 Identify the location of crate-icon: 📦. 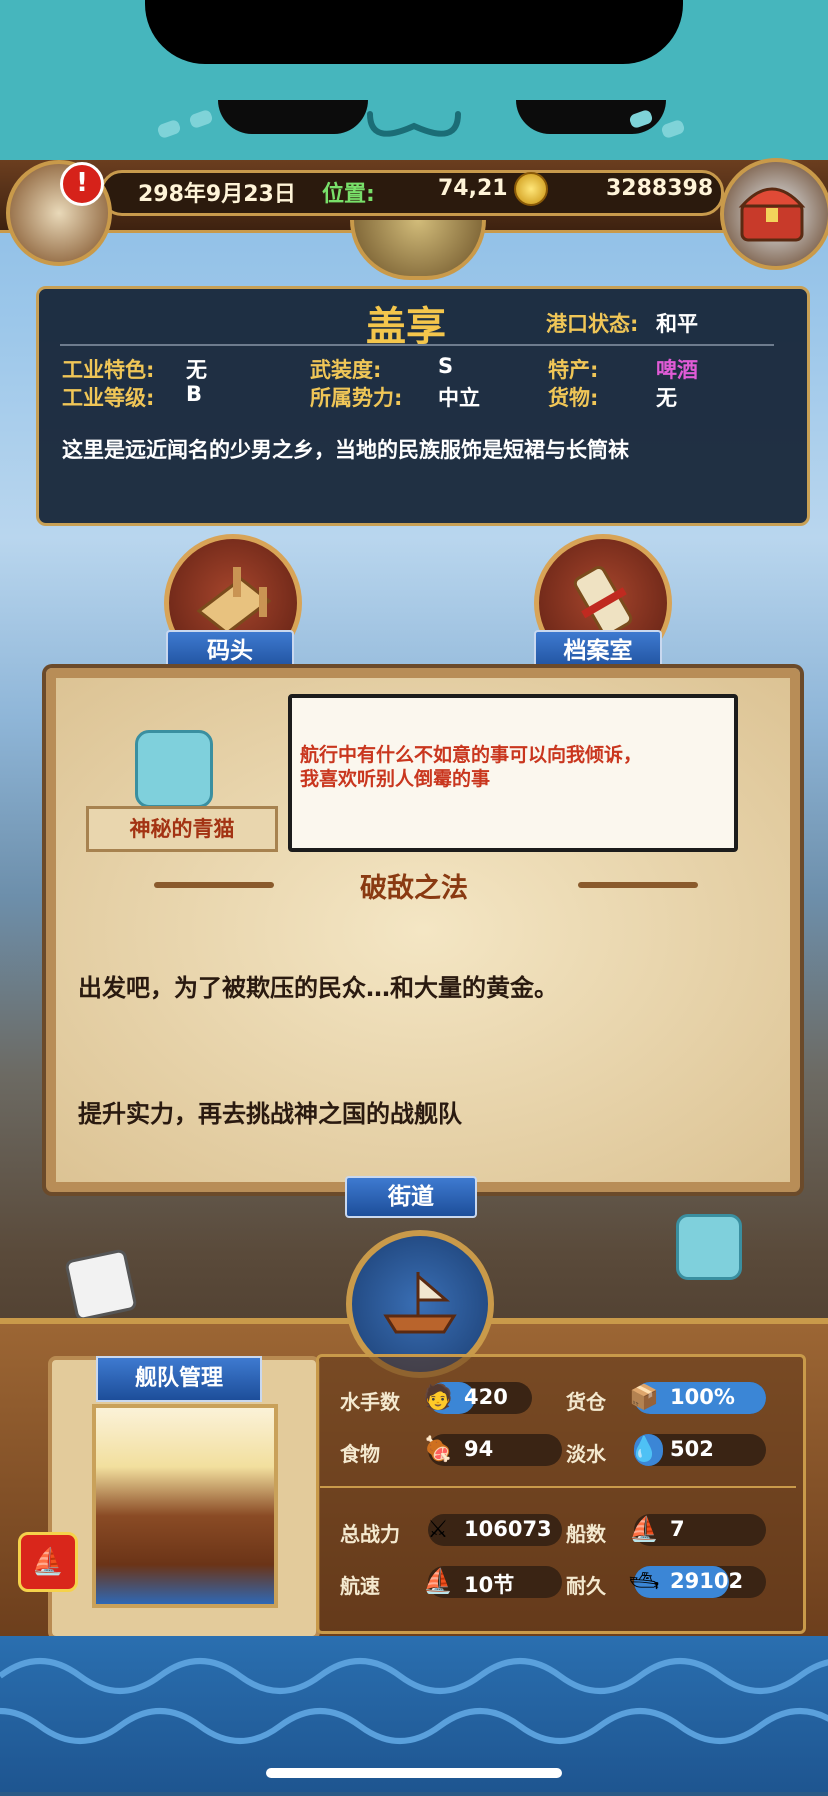
(644, 1397).